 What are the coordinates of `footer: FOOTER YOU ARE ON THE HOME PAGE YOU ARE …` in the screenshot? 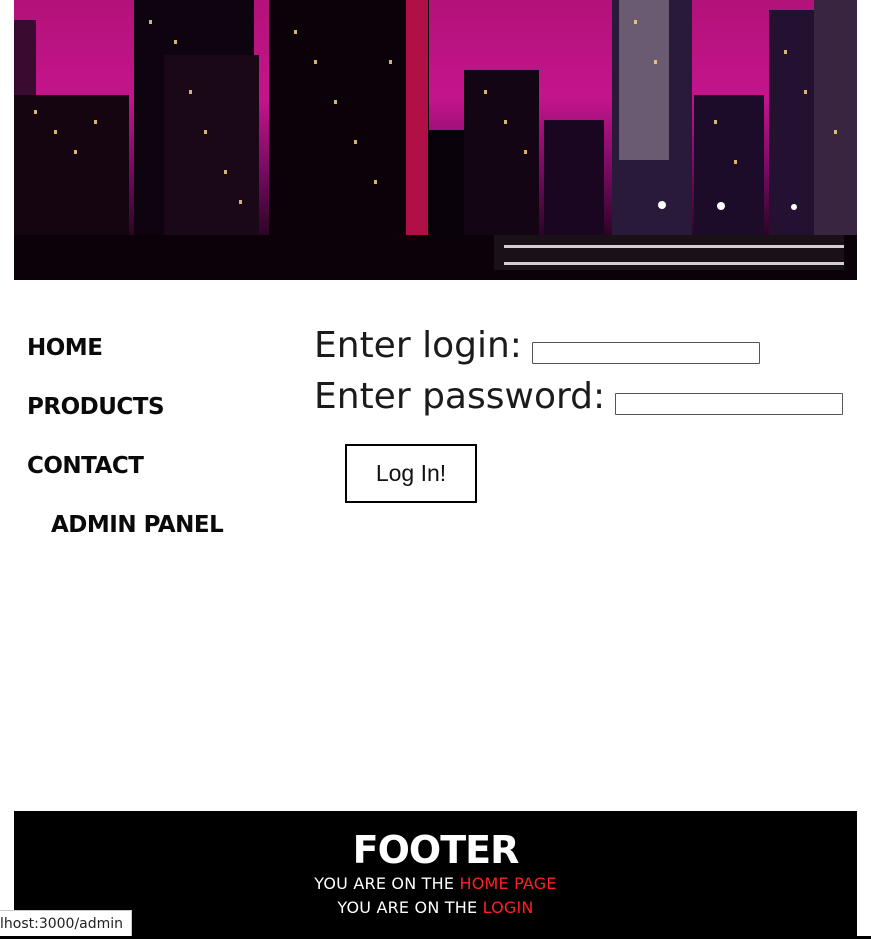 It's located at (435, 875).